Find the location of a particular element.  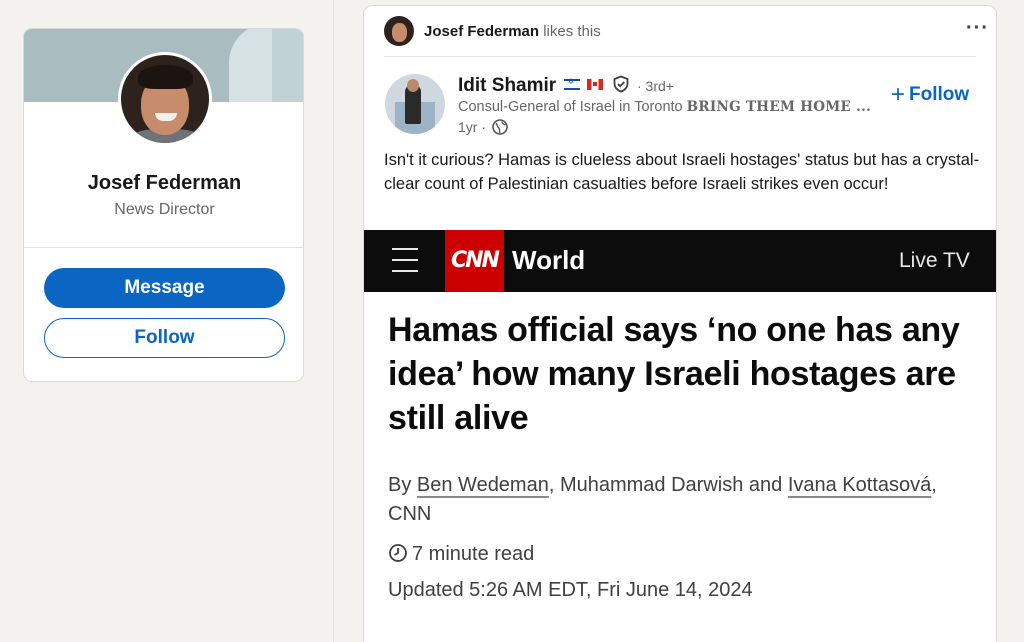

column-divider is located at coordinates (333, 321).